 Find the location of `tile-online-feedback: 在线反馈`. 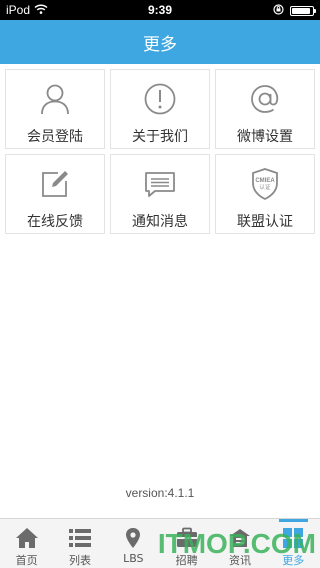

tile-online-feedback: 在线反馈 is located at coordinates (55, 194).